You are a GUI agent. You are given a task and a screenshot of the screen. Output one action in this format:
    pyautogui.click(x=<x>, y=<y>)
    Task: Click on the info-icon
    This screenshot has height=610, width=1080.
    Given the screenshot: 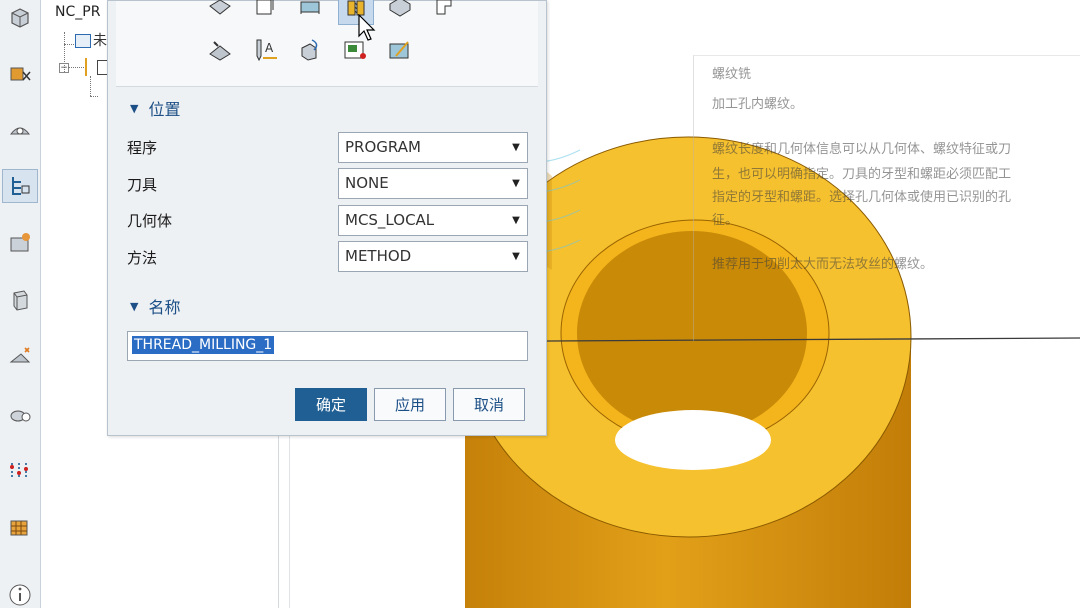 What is the action you would take?
    pyautogui.click(x=20, y=594)
    